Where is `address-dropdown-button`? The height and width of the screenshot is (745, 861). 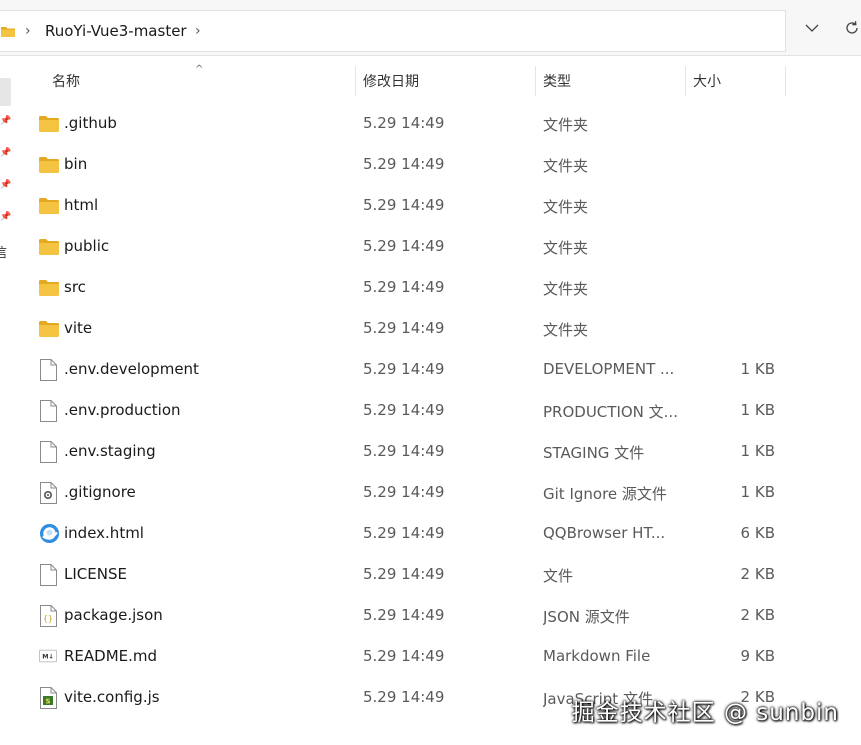 address-dropdown-button is located at coordinates (812, 28).